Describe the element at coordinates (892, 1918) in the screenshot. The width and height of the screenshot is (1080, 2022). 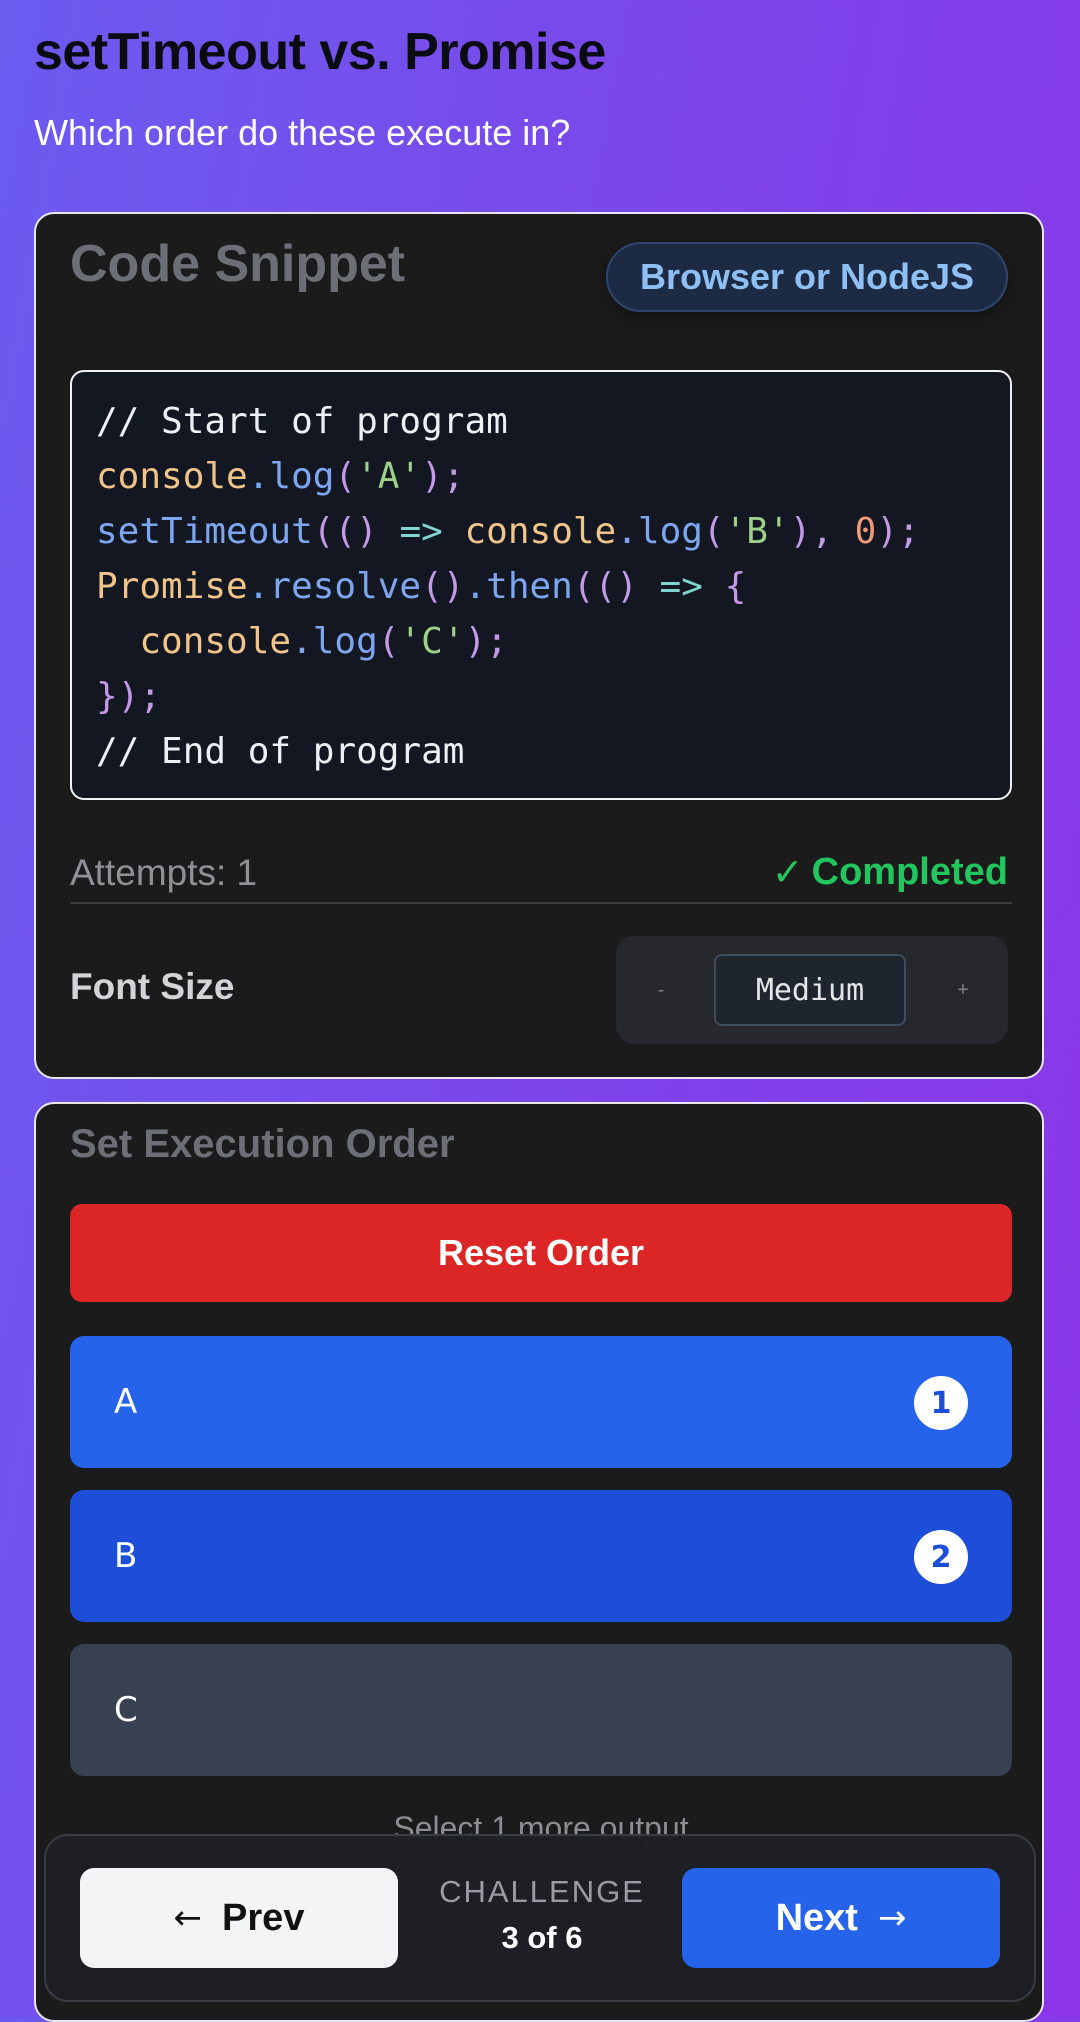
I see `arrow-right-icon: →` at that location.